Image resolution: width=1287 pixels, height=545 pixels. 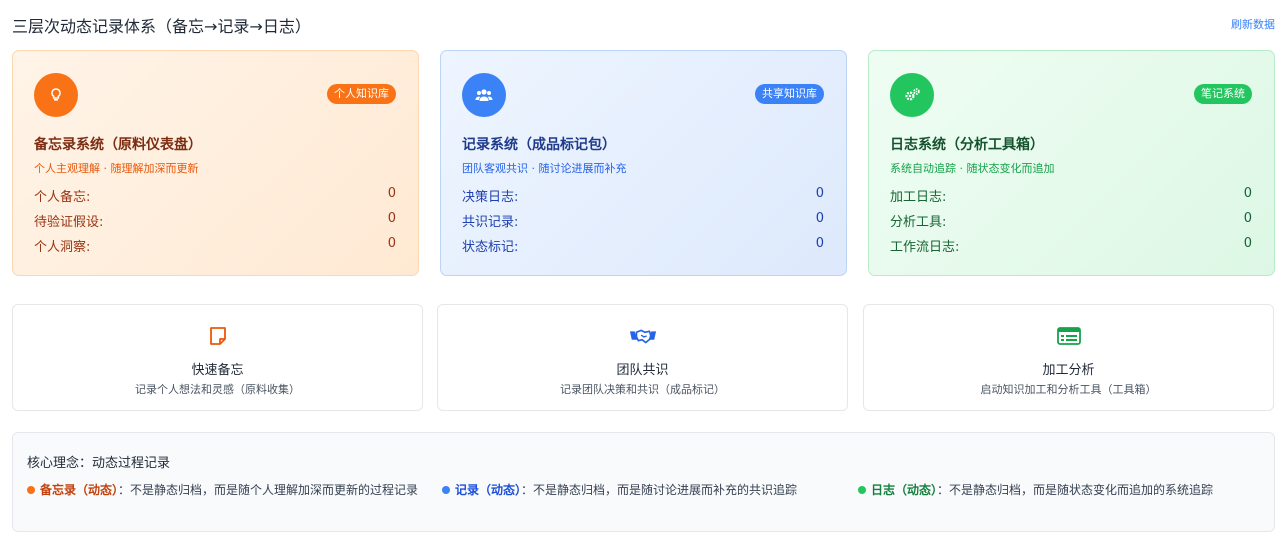 I want to click on stat-label: 个人洞察:, so click(x=62, y=247).